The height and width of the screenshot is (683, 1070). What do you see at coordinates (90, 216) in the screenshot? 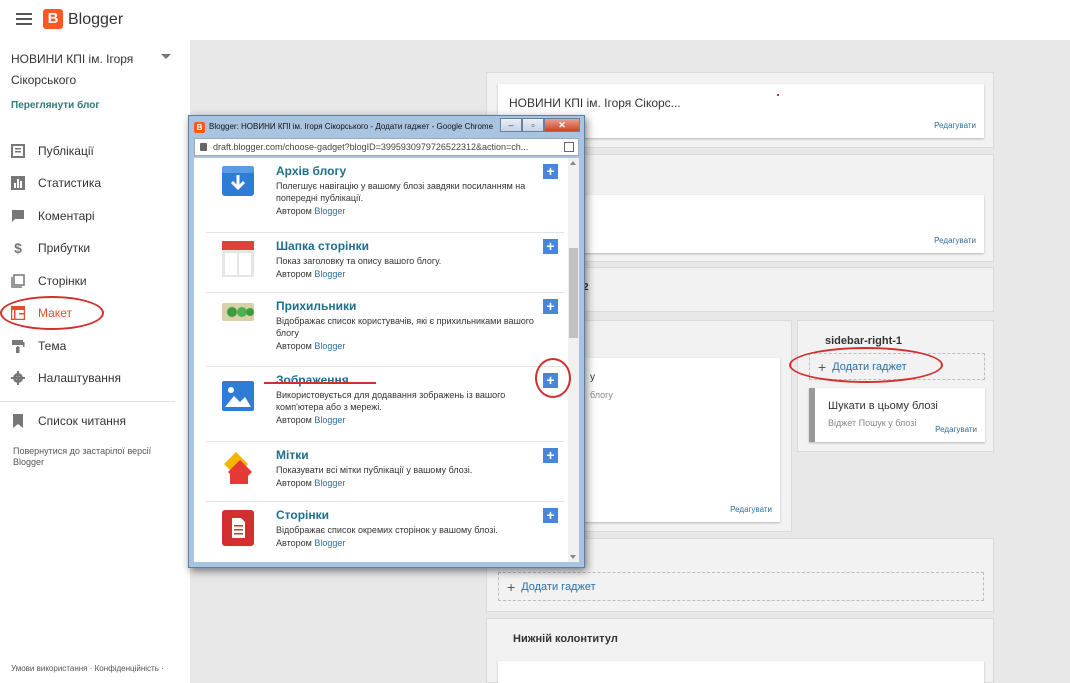
I see `sidebar-item-comments: Коментарі` at bounding box center [90, 216].